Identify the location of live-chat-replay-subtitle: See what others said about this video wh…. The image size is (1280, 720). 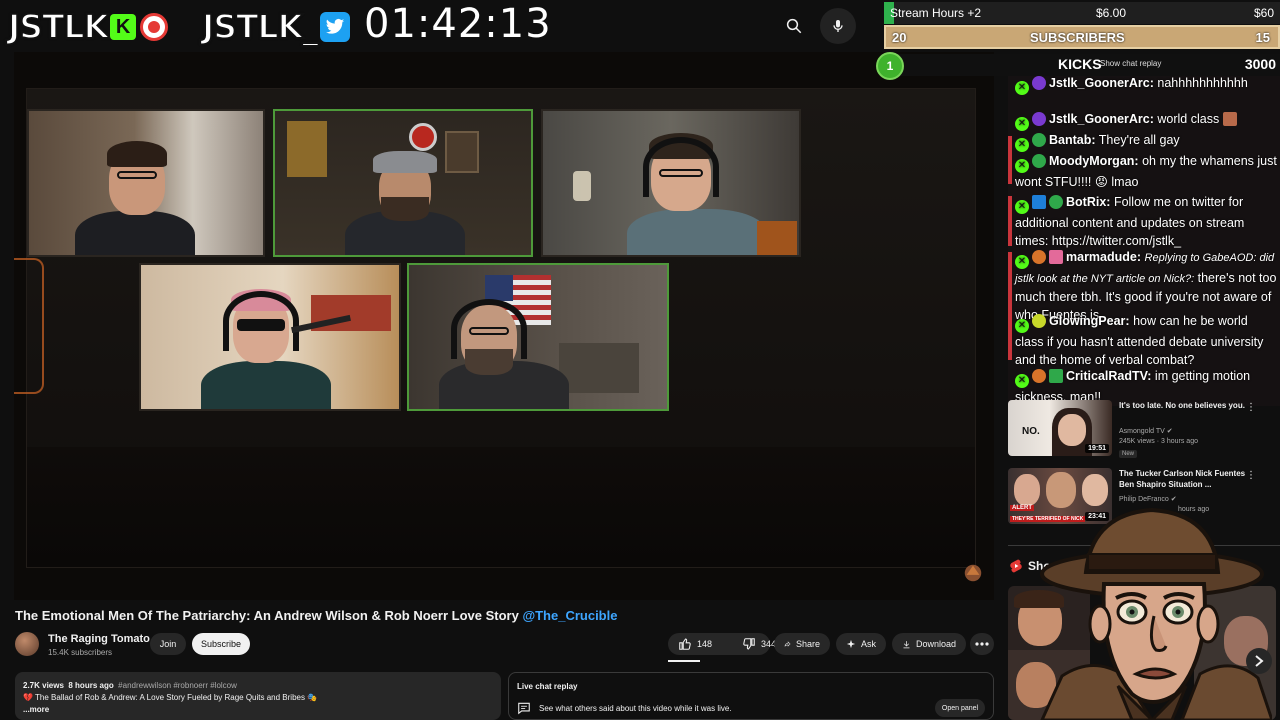
(635, 708).